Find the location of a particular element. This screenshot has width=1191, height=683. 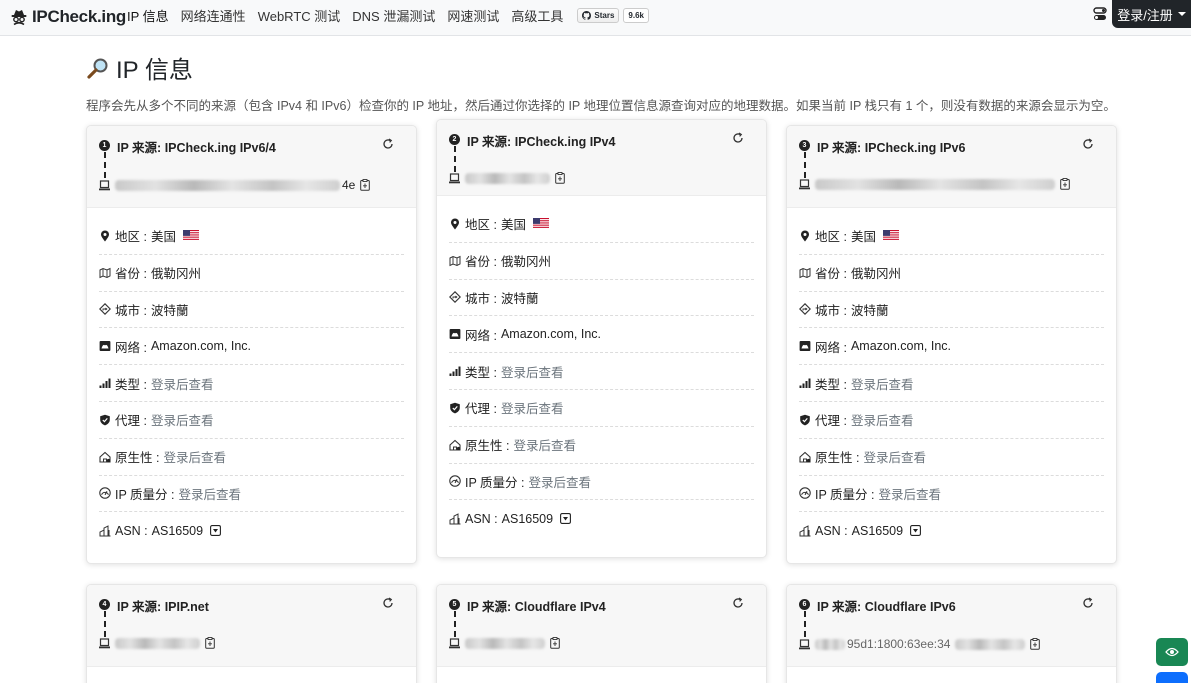

github-icon is located at coordinates (587, 15).